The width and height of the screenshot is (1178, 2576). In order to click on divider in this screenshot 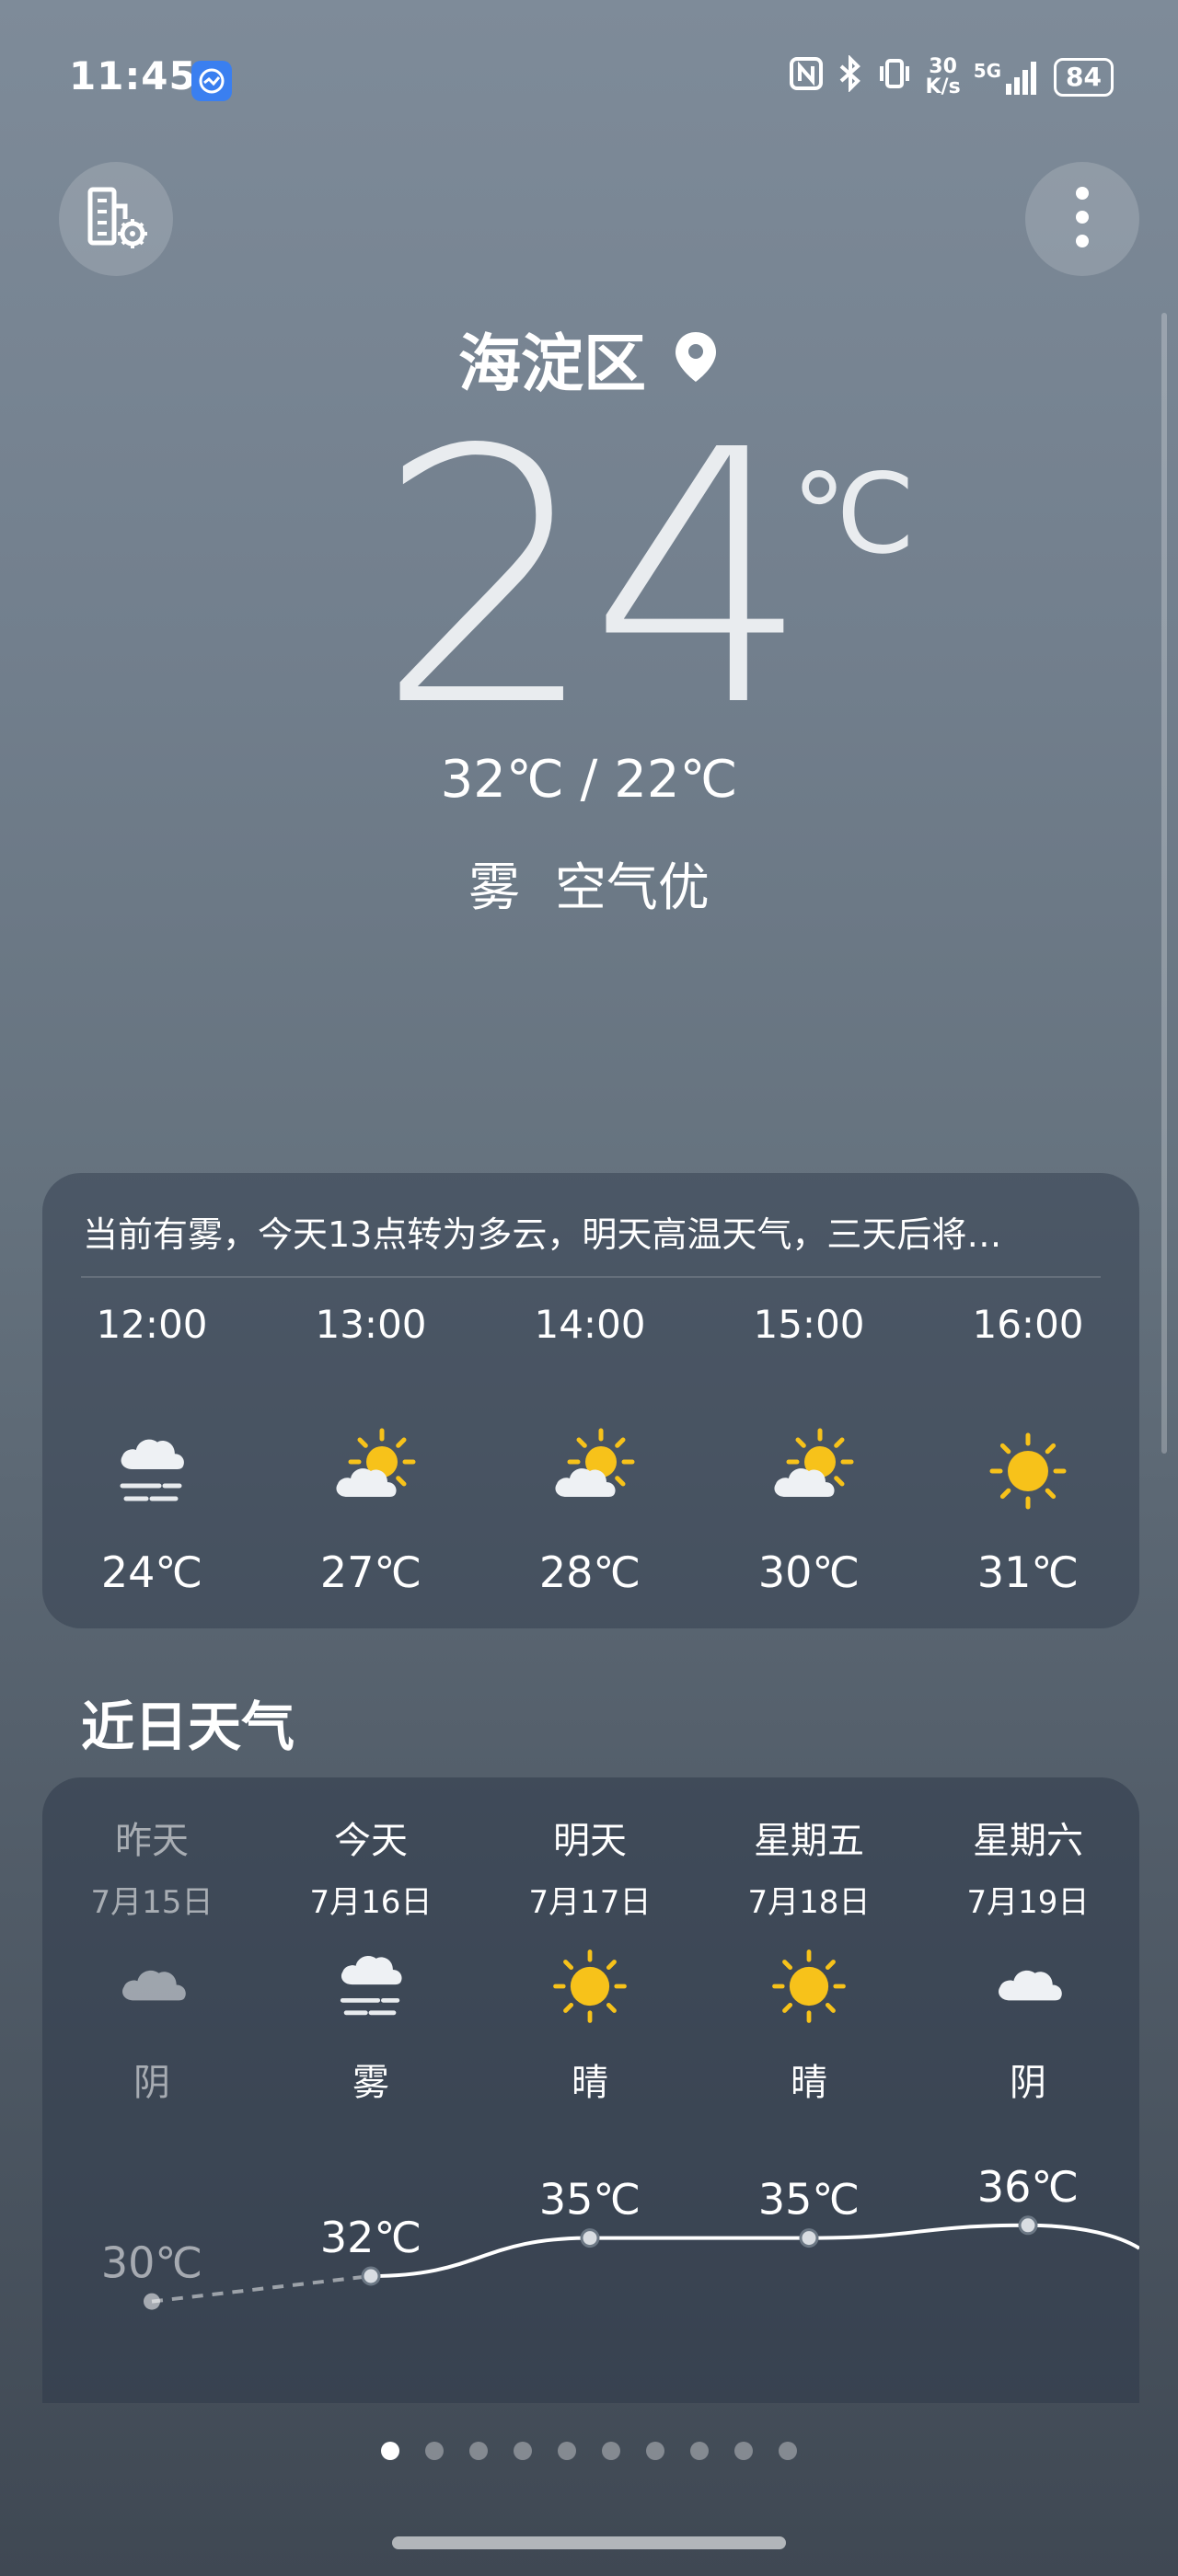, I will do `click(591, 1277)`.